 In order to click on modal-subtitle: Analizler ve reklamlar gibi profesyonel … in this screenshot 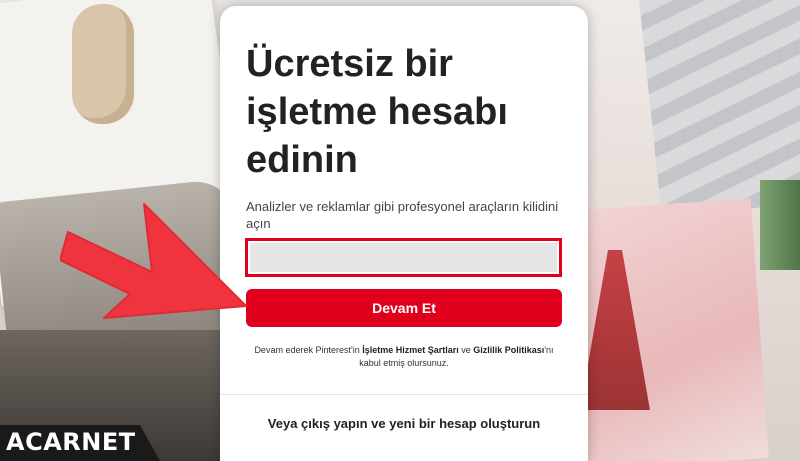, I will do `click(402, 215)`.